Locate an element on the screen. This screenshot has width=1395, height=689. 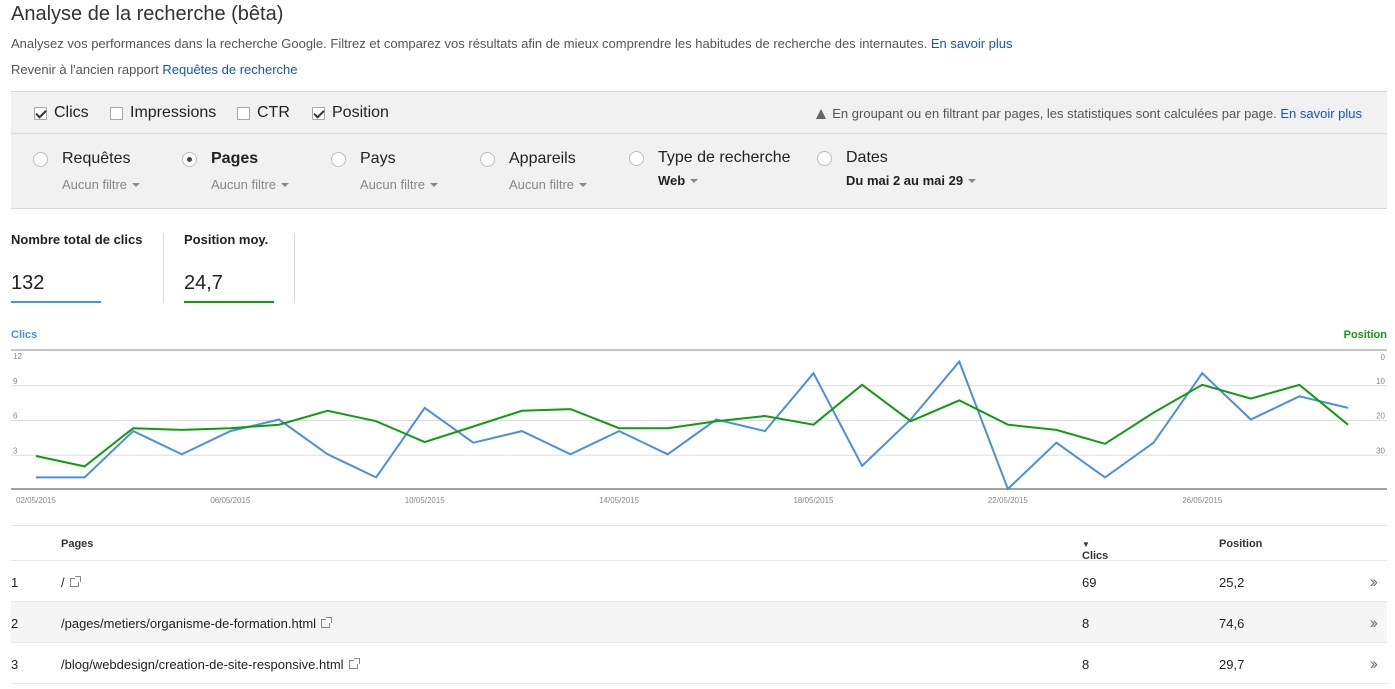
radio-selected-icon is located at coordinates (189, 159).